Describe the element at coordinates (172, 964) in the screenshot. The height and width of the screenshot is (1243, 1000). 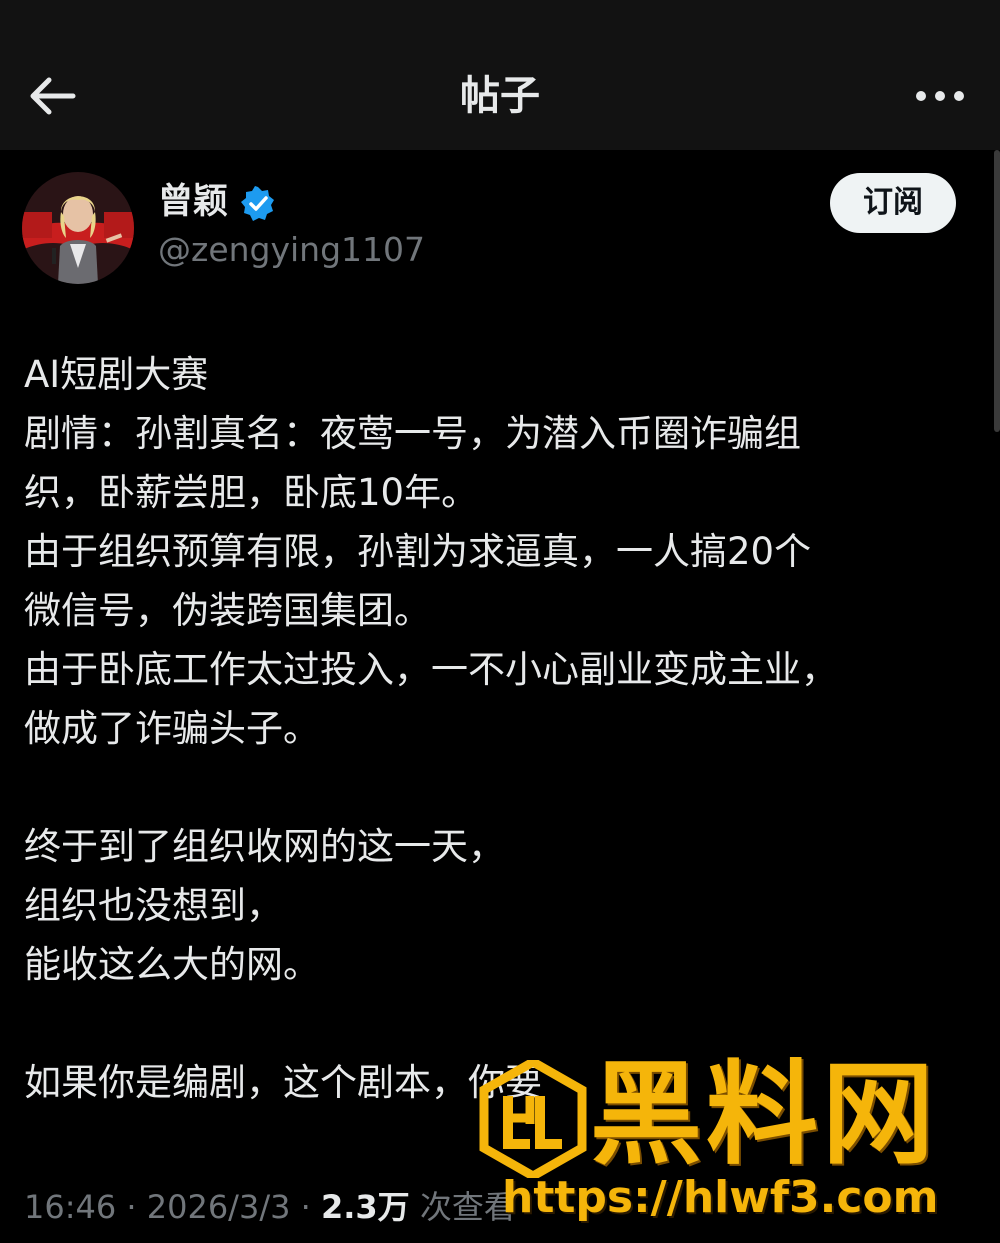
I see `post-line: 能收这么大的网。` at that location.